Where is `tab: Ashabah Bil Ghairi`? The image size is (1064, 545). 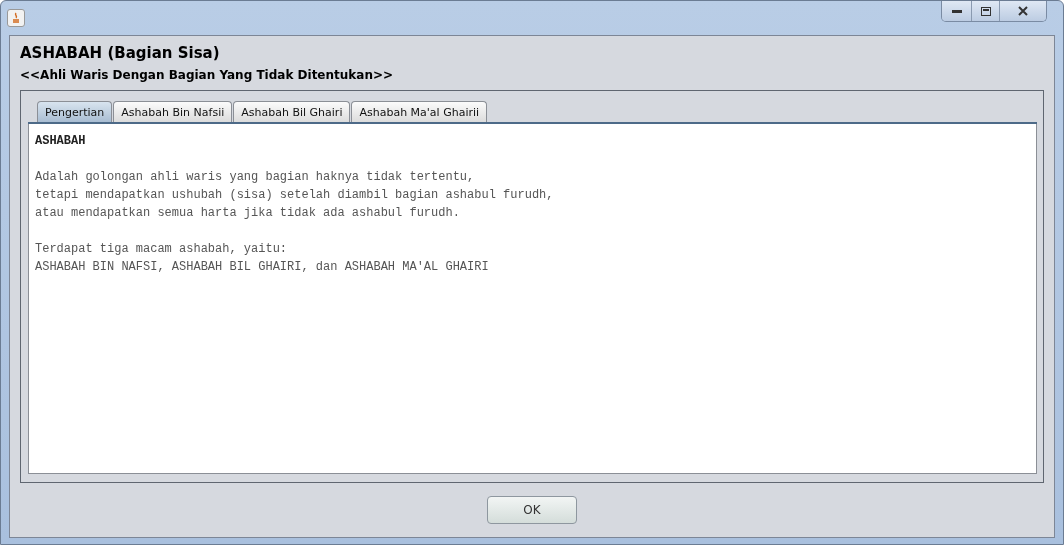
tab: Ashabah Bil Ghairi is located at coordinates (292, 111).